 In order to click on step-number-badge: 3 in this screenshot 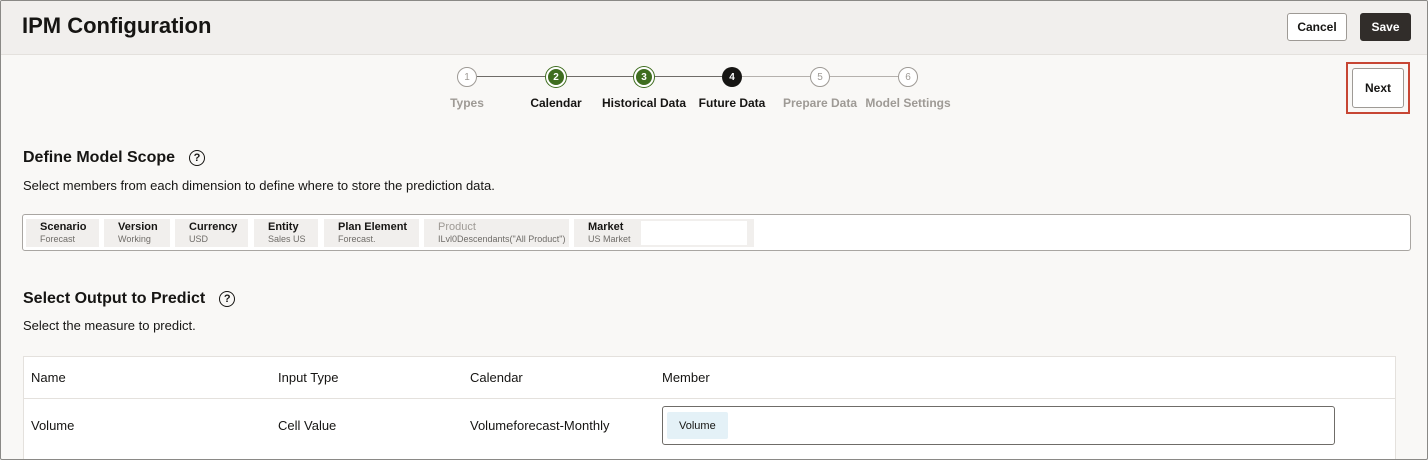, I will do `click(644, 77)`.